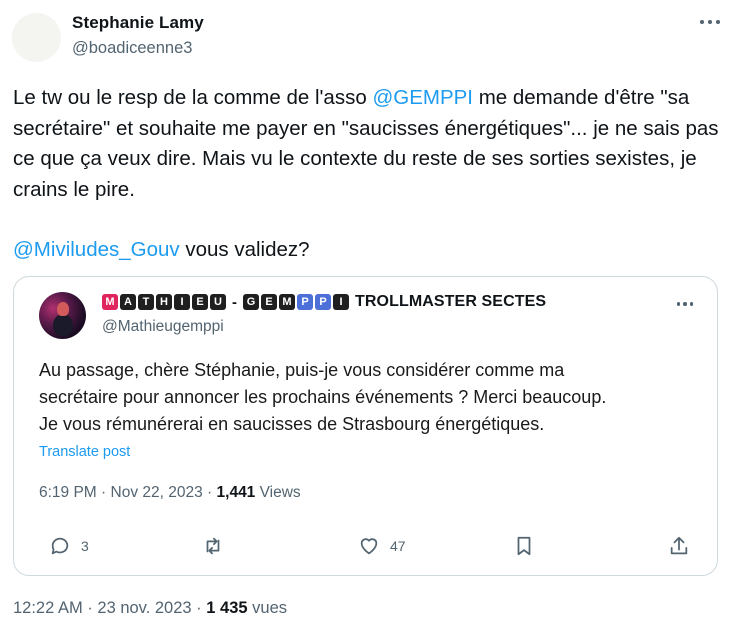  What do you see at coordinates (85, 546) in the screenshot?
I see `reply-count: 3` at bounding box center [85, 546].